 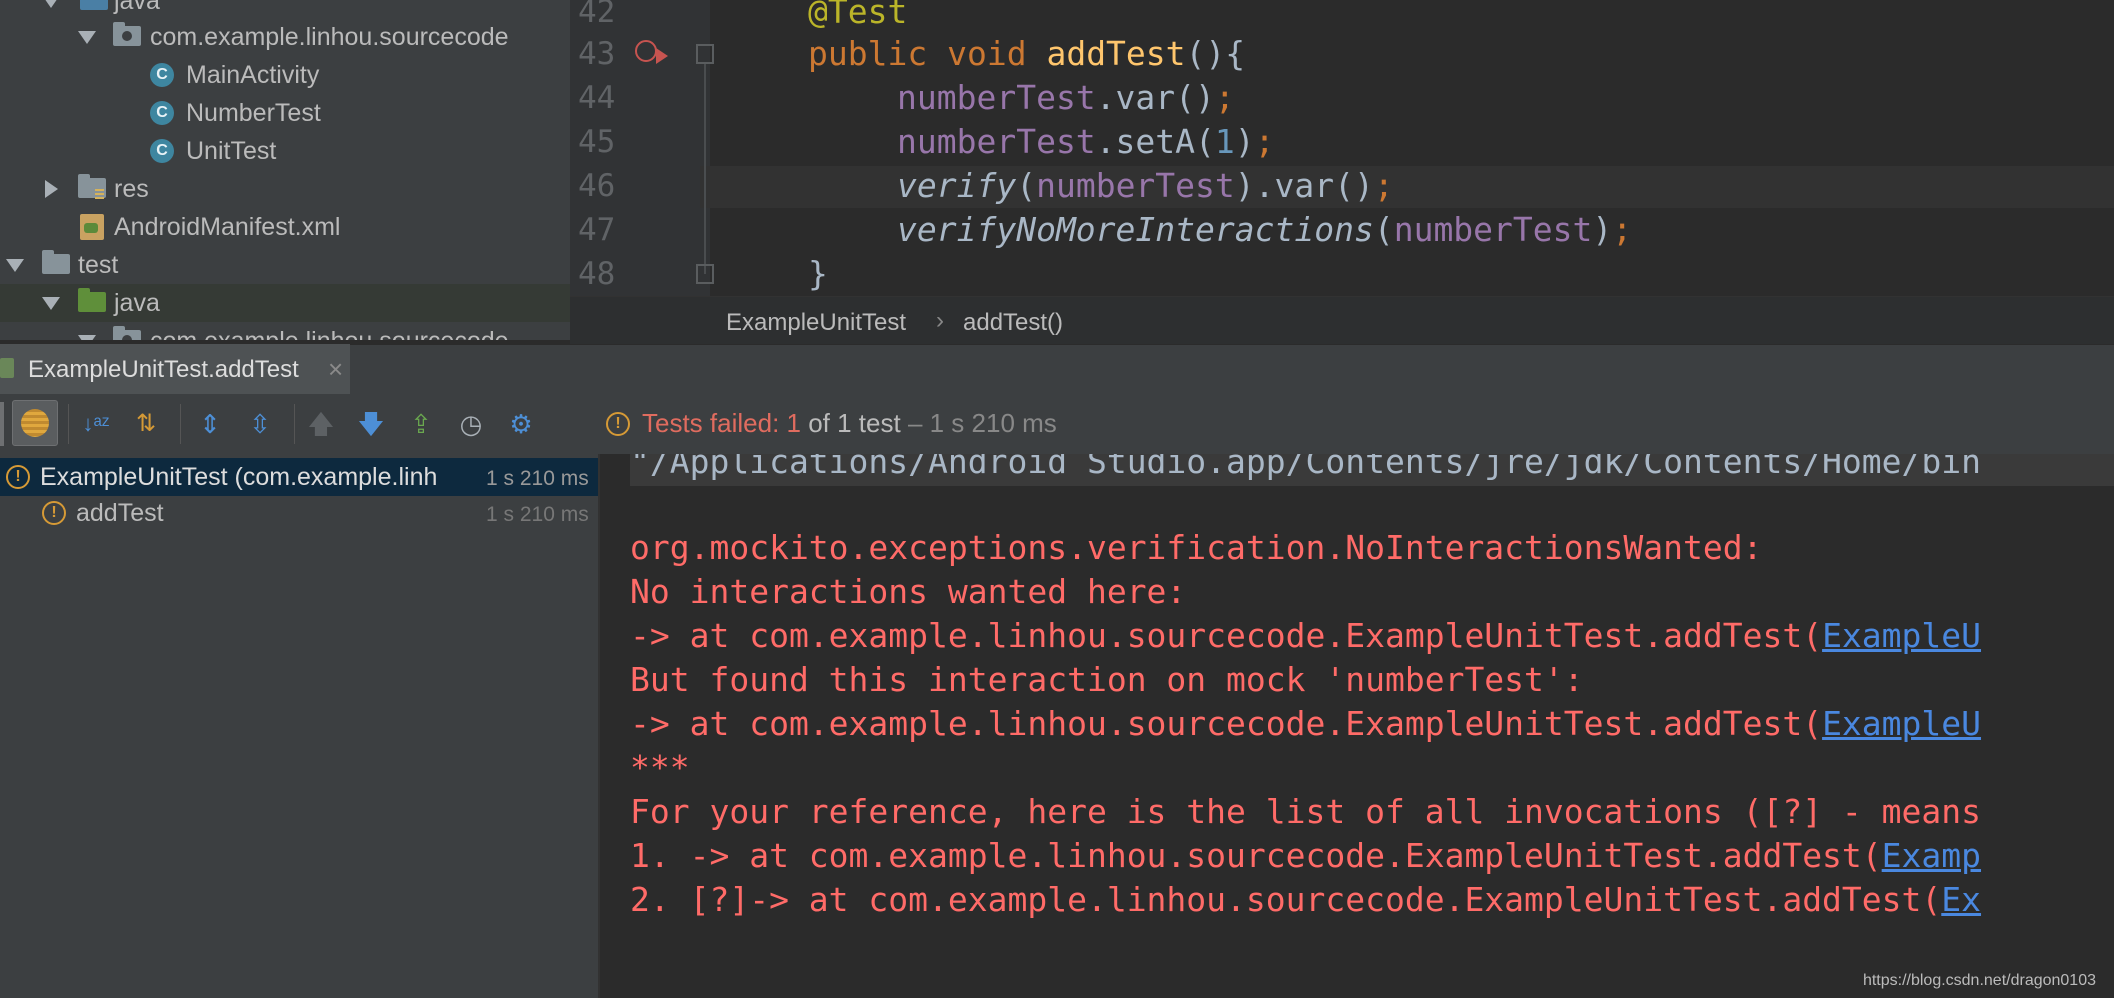 What do you see at coordinates (1342, 320) in the screenshot?
I see `breadcrumb: ExampleUnitTest › addTest()` at bounding box center [1342, 320].